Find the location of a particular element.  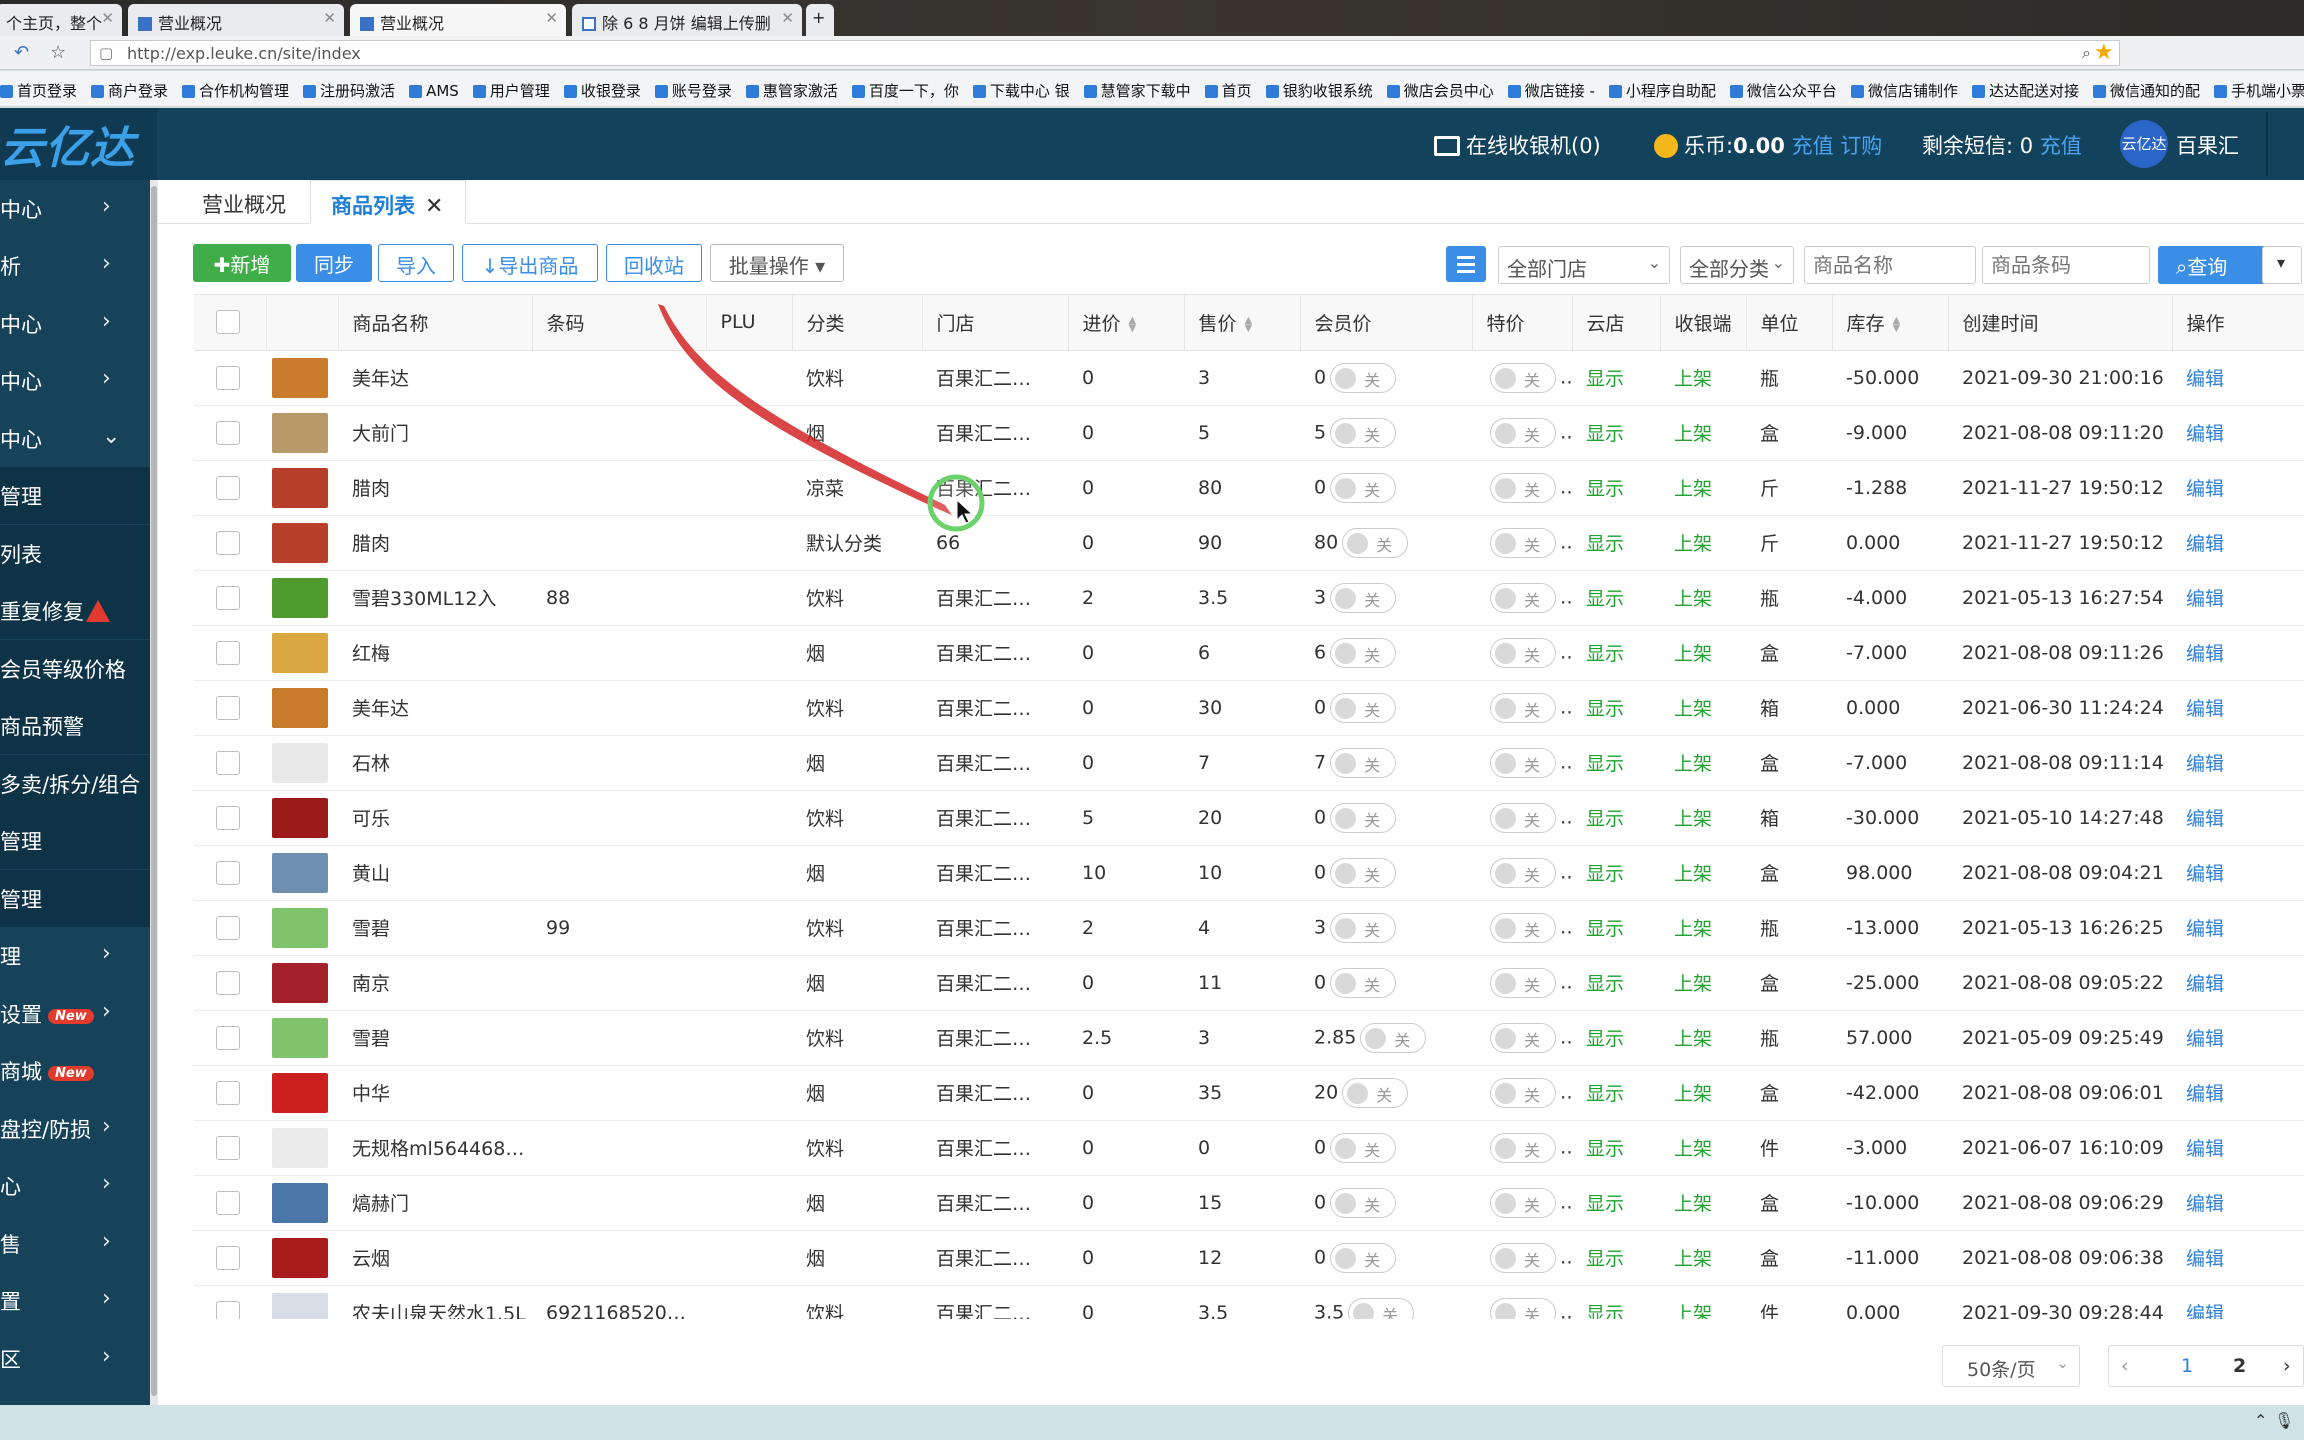

bookmark-item: 微信店铺制作 is located at coordinates (1904, 90).